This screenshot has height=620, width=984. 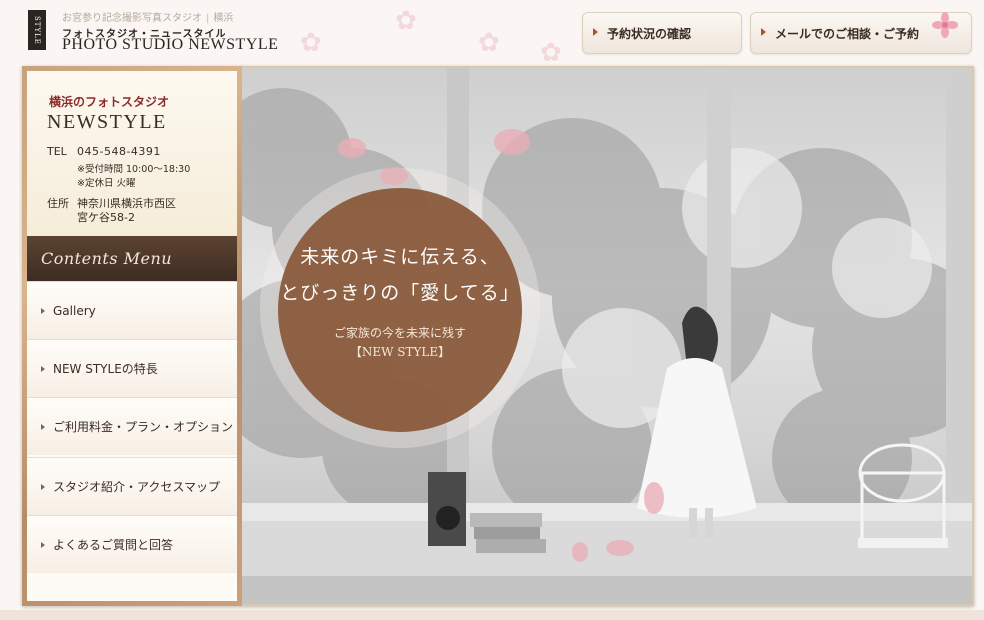 I want to click on tel-number: 045-548-4391, so click(x=119, y=151).